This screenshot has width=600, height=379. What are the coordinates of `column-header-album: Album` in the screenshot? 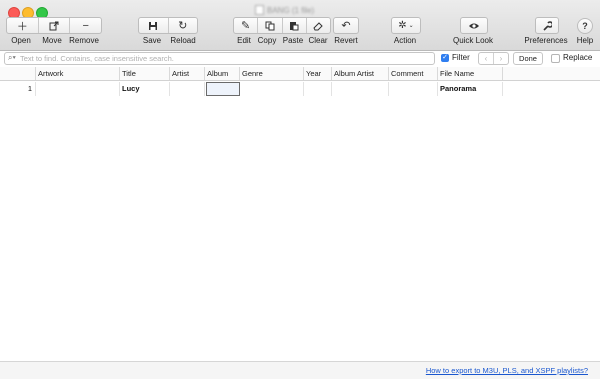 It's located at (222, 73).